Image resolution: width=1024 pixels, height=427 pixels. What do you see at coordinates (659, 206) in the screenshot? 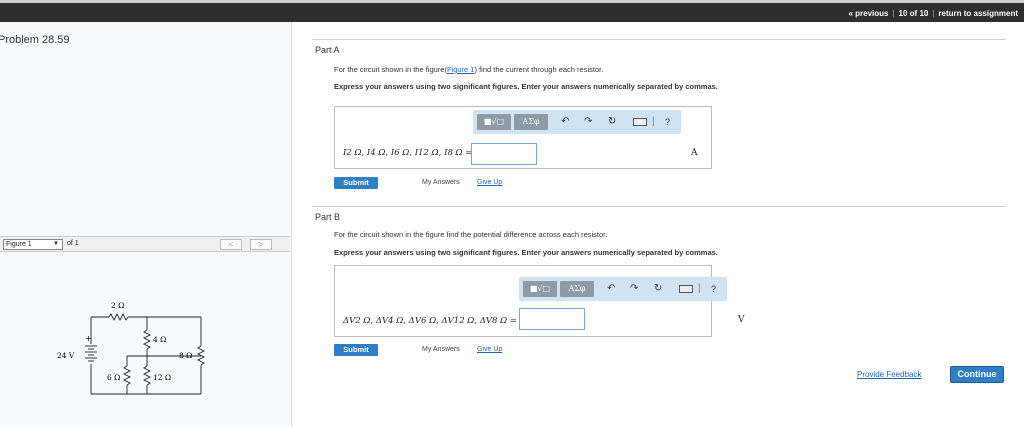
I see `part-b-divider` at bounding box center [659, 206].